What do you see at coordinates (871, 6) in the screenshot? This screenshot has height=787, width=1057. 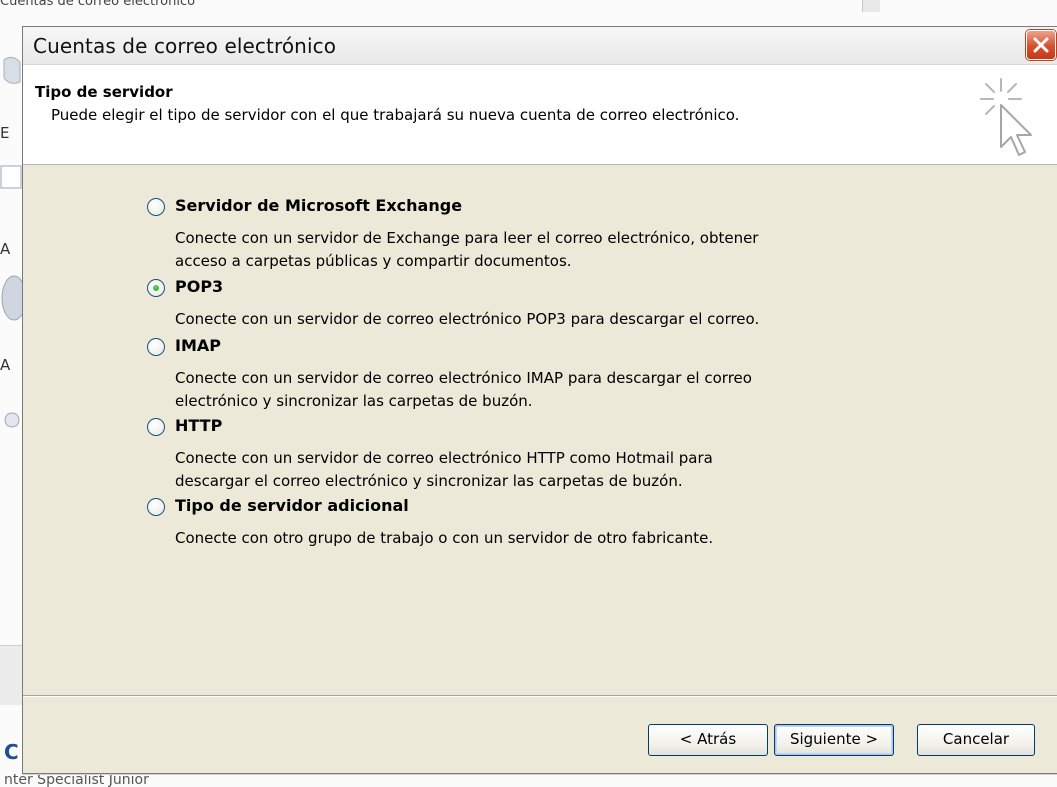 I see `background-divider` at bounding box center [871, 6].